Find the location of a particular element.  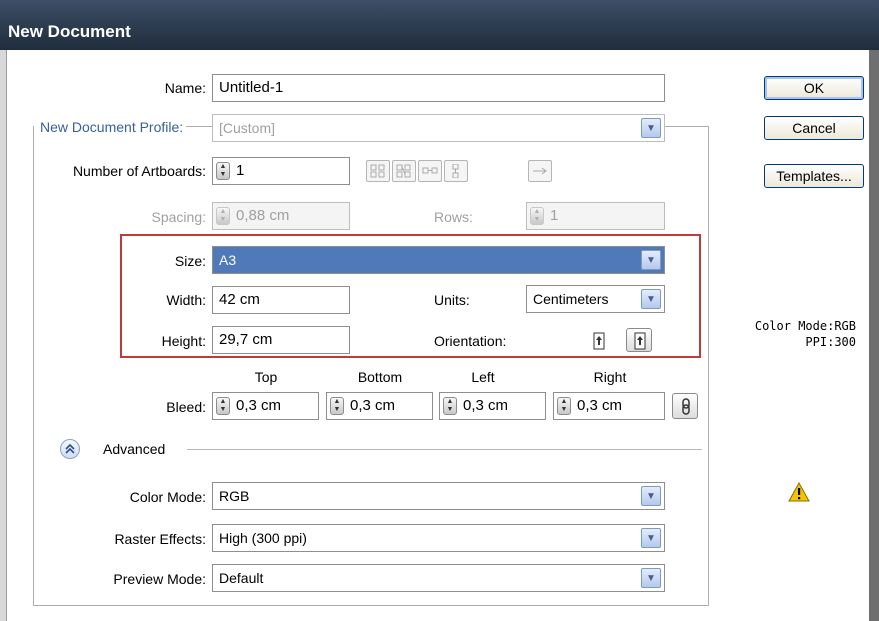

landscape-button is located at coordinates (639, 340).